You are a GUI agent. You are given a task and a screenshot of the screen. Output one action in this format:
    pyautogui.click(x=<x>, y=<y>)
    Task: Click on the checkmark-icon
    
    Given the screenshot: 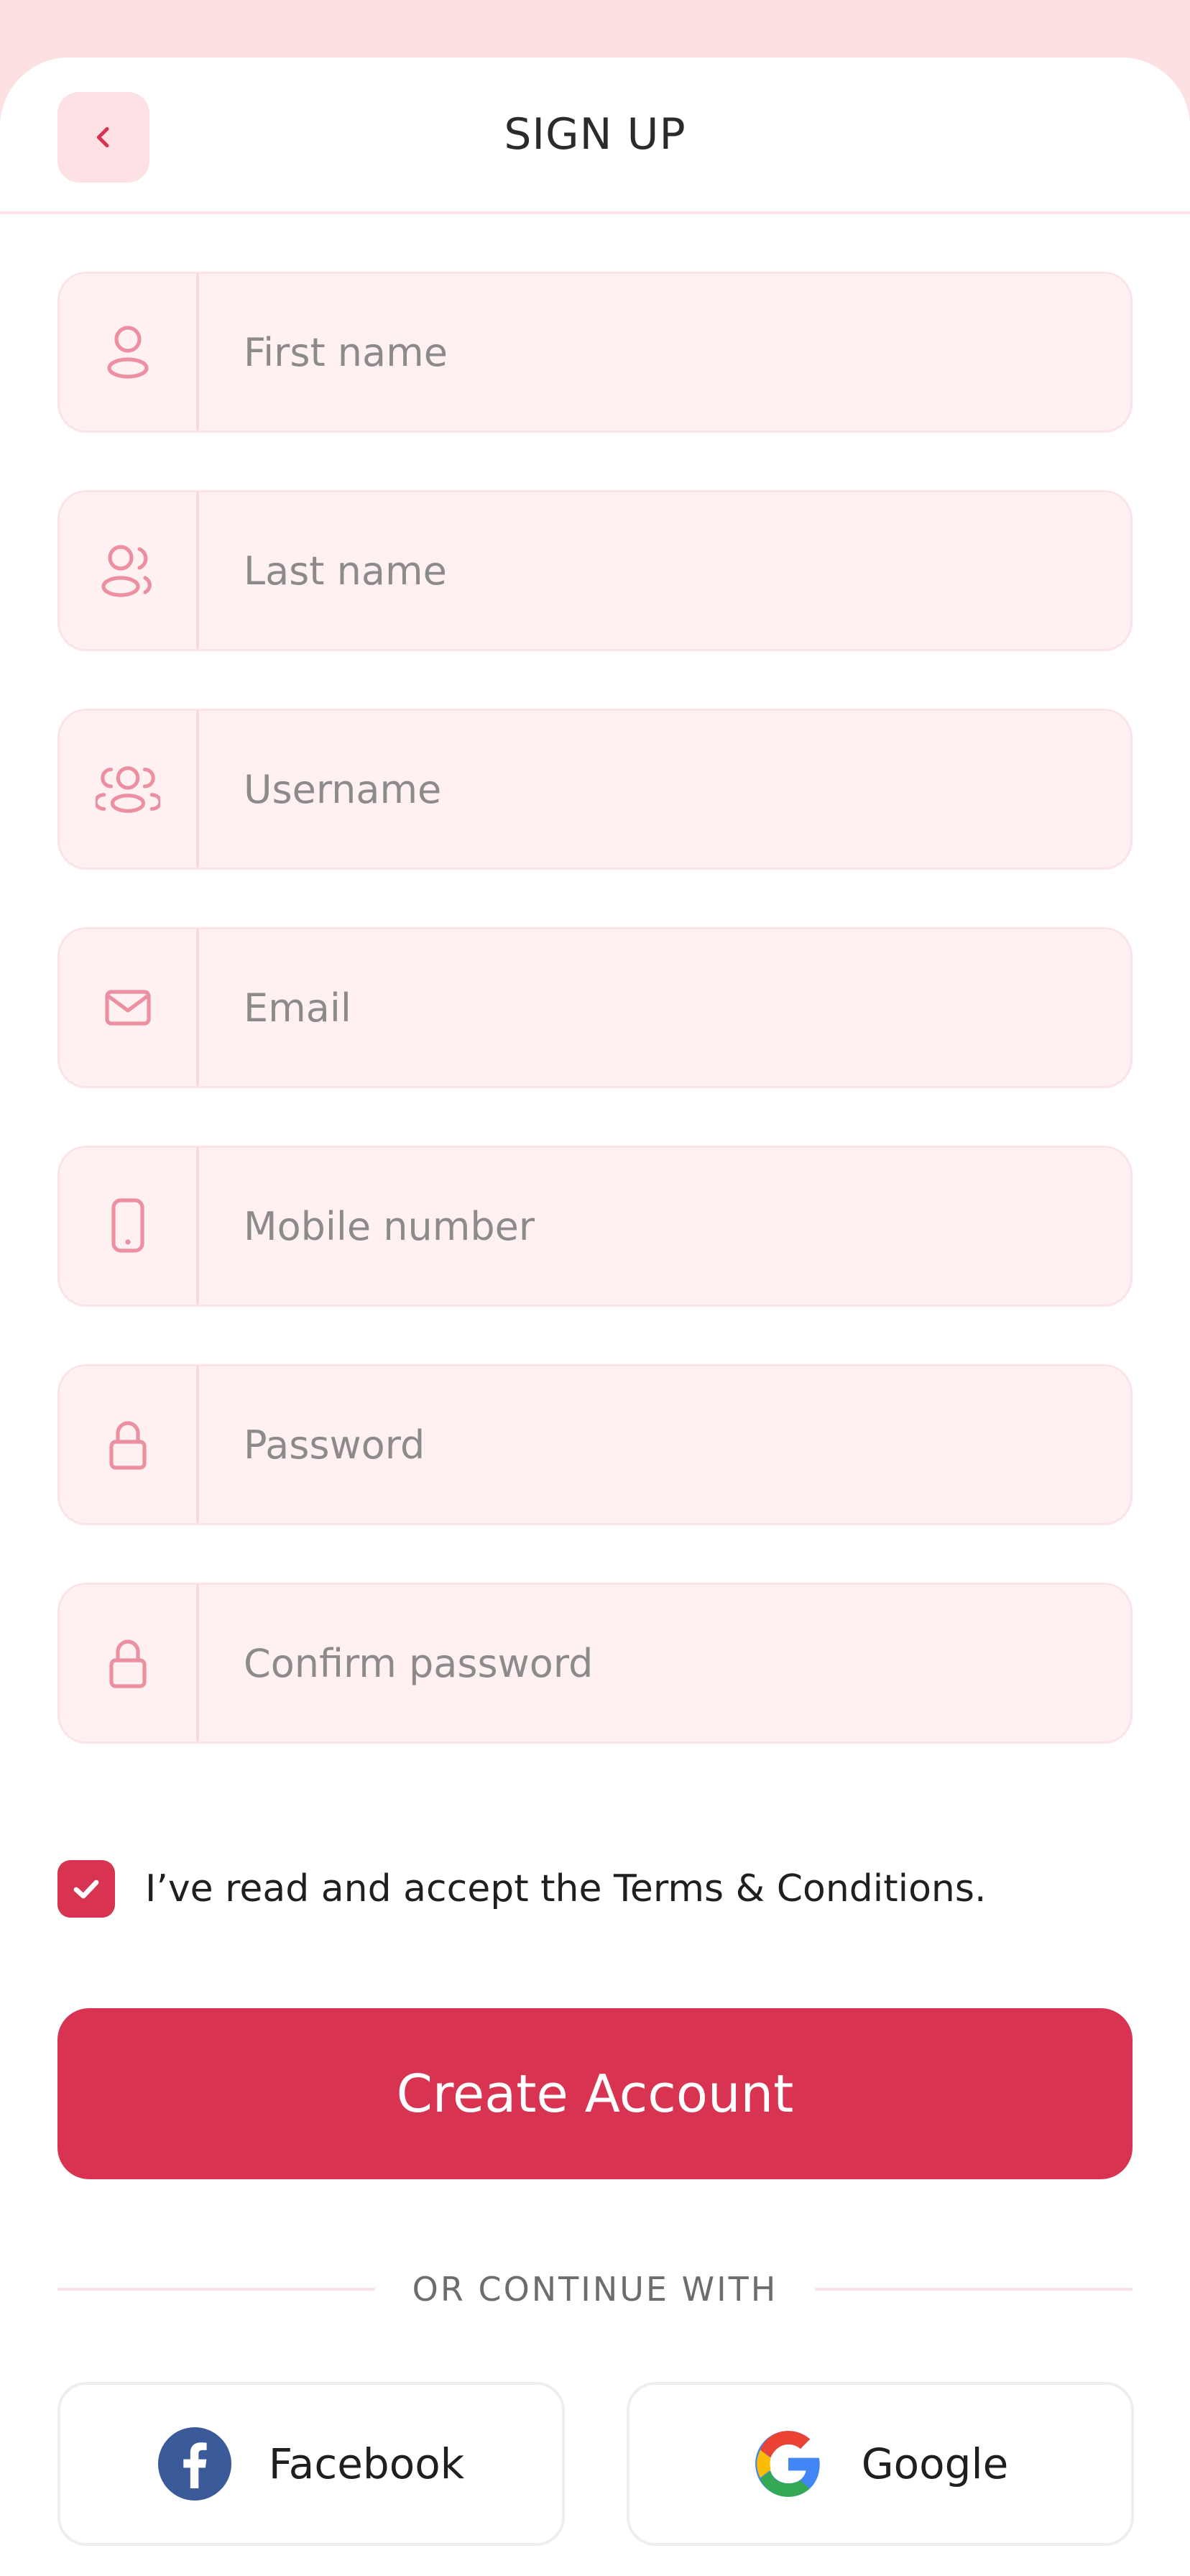 What is the action you would take?
    pyautogui.click(x=86, y=1889)
    